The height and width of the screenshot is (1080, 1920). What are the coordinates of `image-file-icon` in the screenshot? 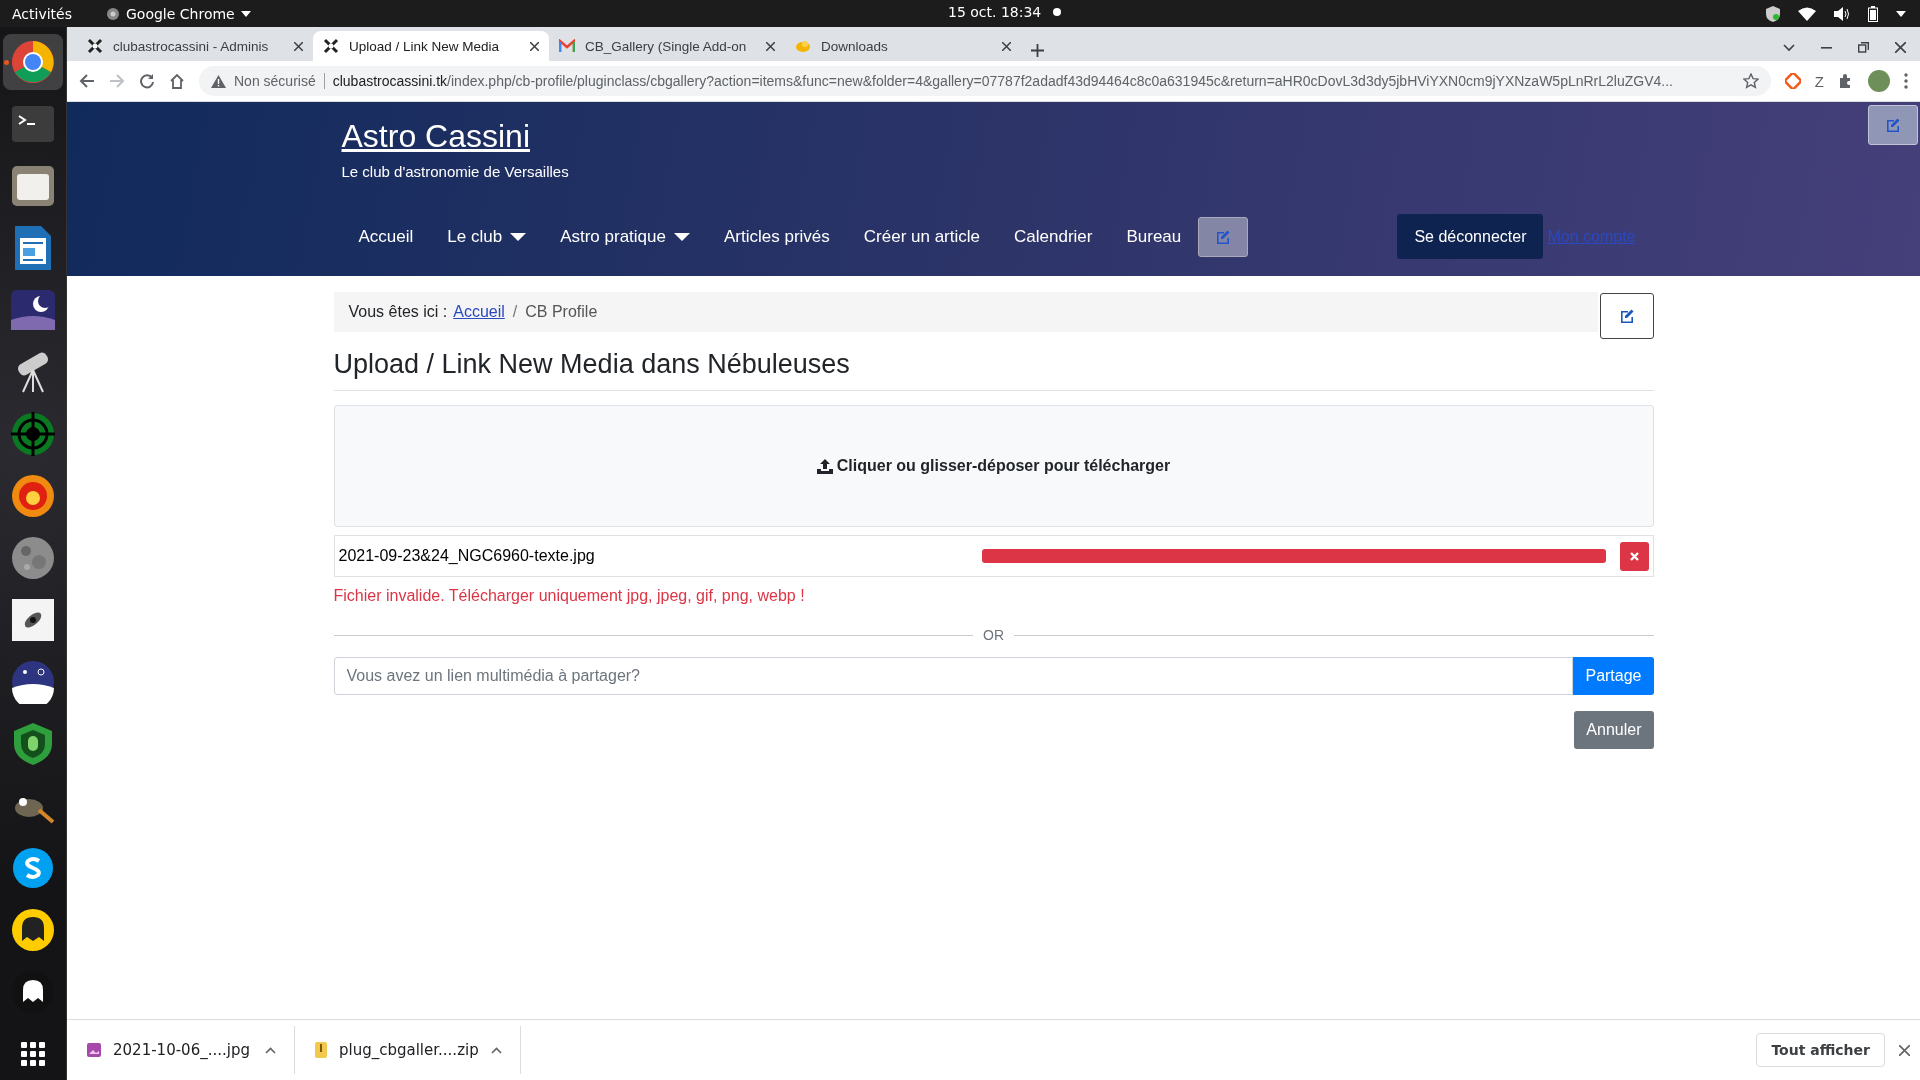 It's located at (94, 1050).